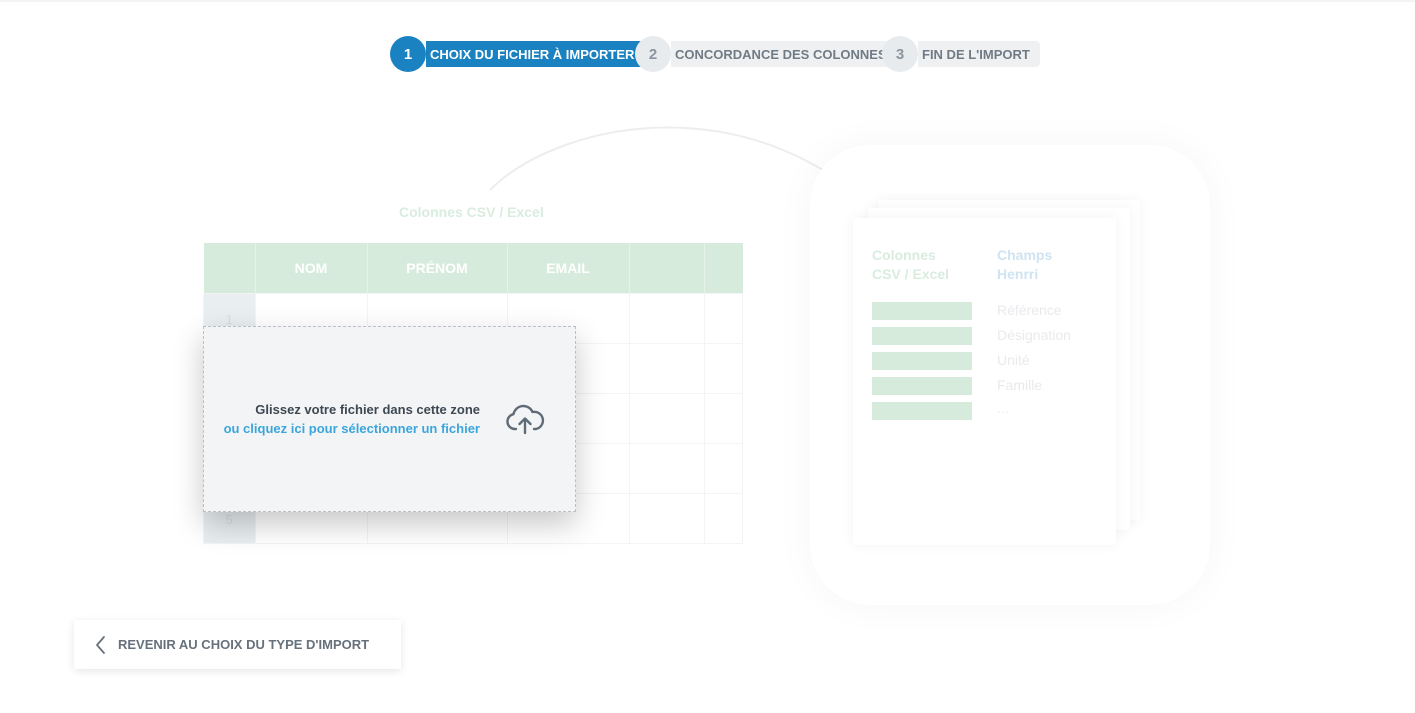 The image size is (1415, 713). Describe the element at coordinates (979, 54) in the screenshot. I see `step-label: FIN DE L'IMPORT` at that location.